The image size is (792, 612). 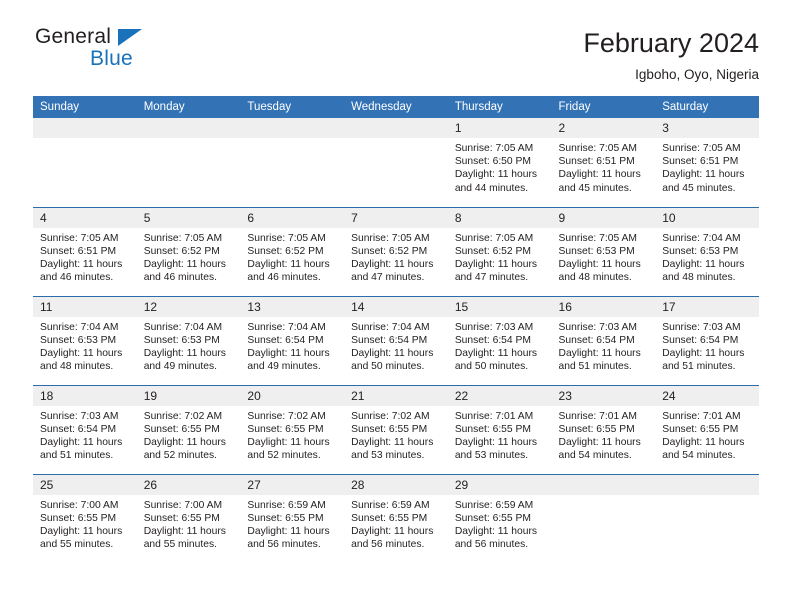 I want to click on sunrise-text: Sunrise: 7:01 AM, so click(x=701, y=416).